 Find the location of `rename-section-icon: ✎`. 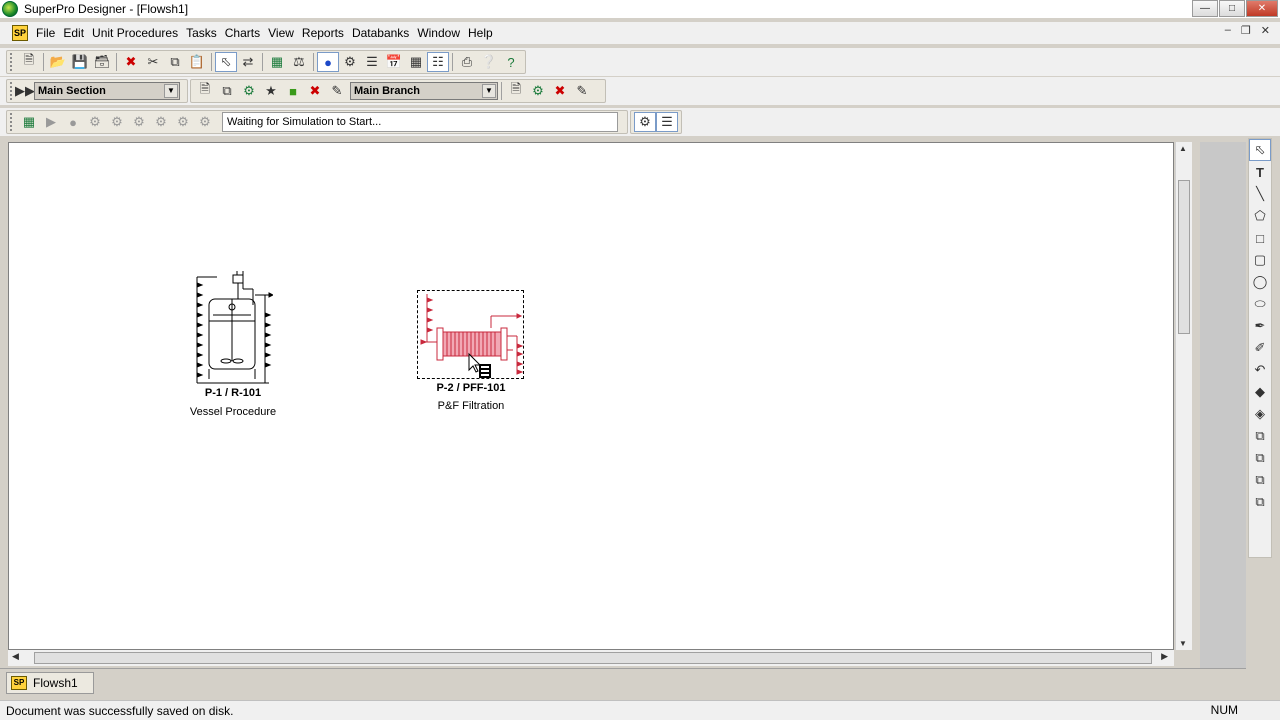

rename-section-icon: ✎ is located at coordinates (337, 91).